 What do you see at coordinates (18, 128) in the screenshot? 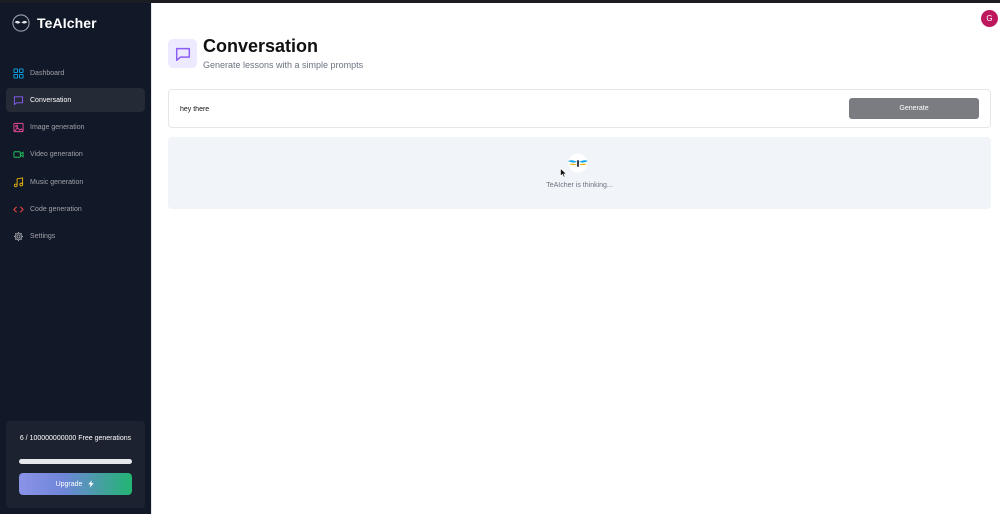
I see `image-icon` at bounding box center [18, 128].